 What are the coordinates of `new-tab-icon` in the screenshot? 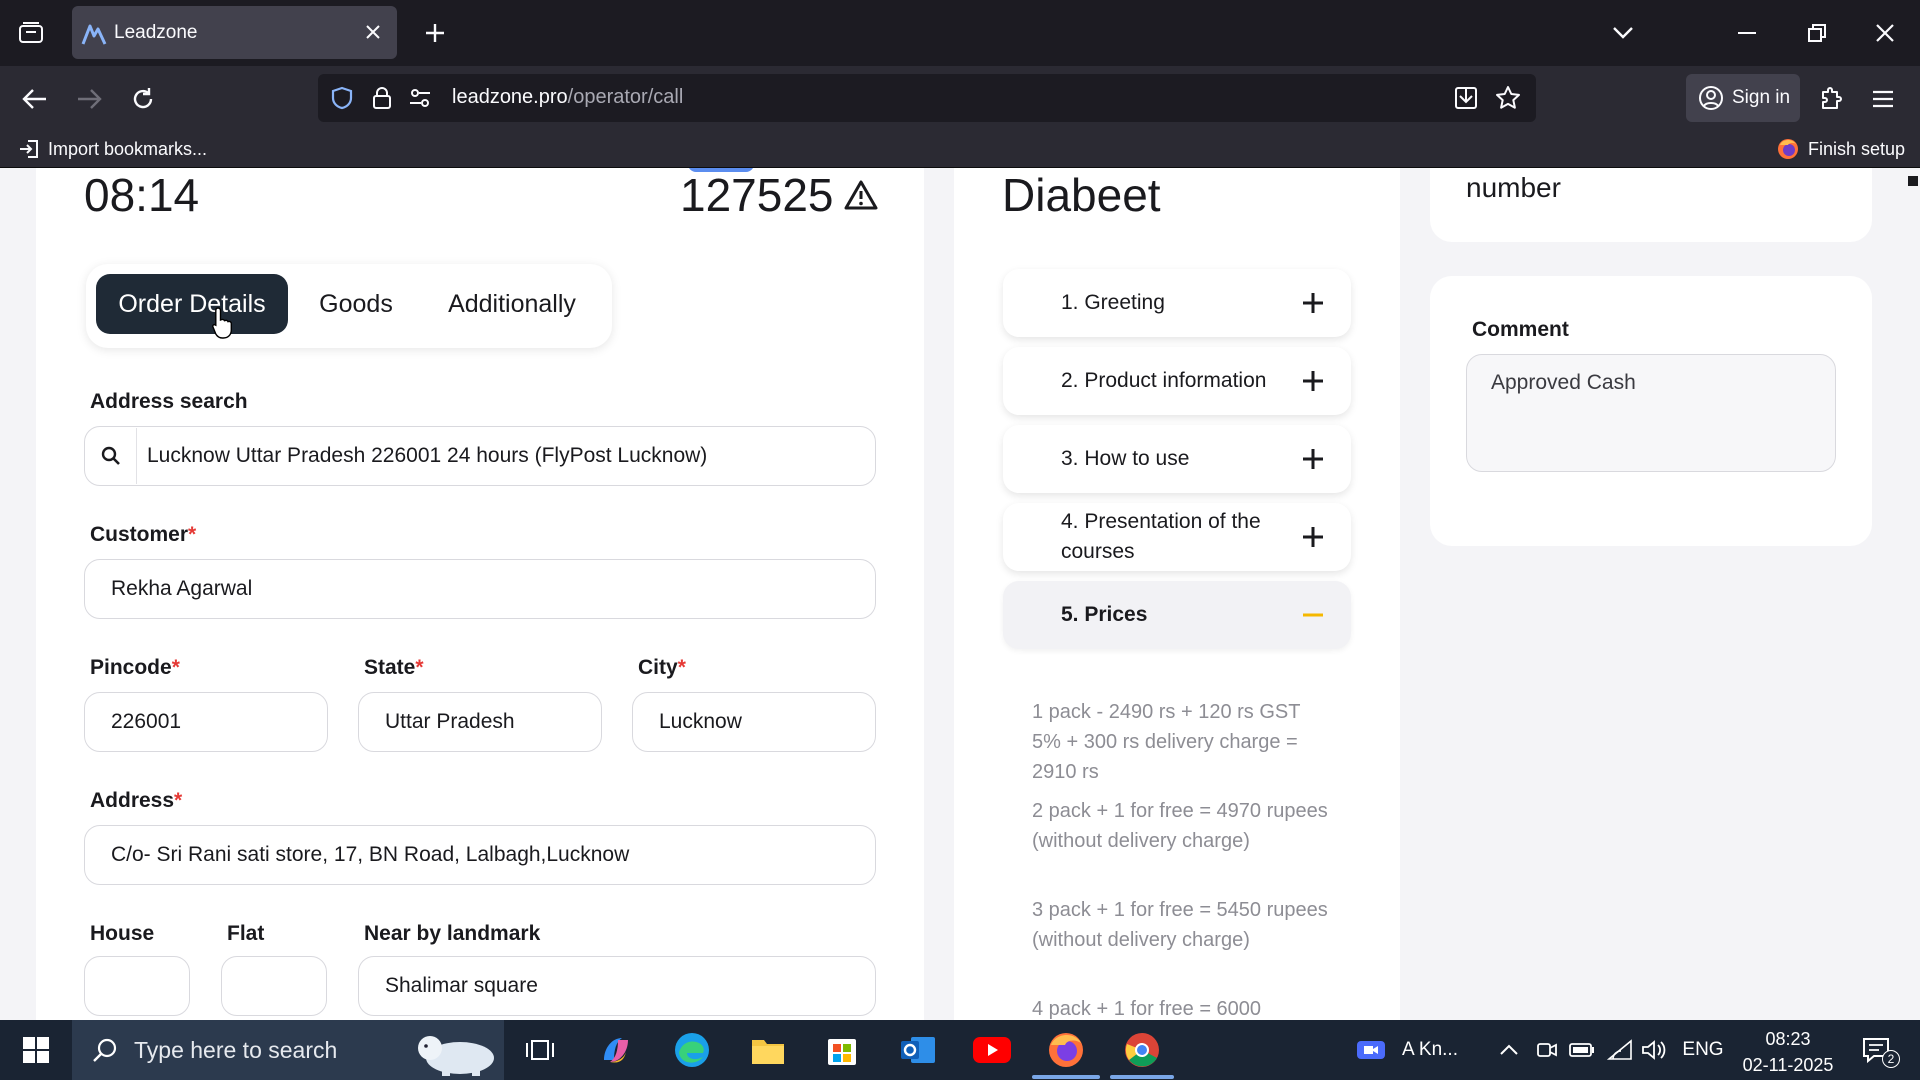 It's located at (435, 33).